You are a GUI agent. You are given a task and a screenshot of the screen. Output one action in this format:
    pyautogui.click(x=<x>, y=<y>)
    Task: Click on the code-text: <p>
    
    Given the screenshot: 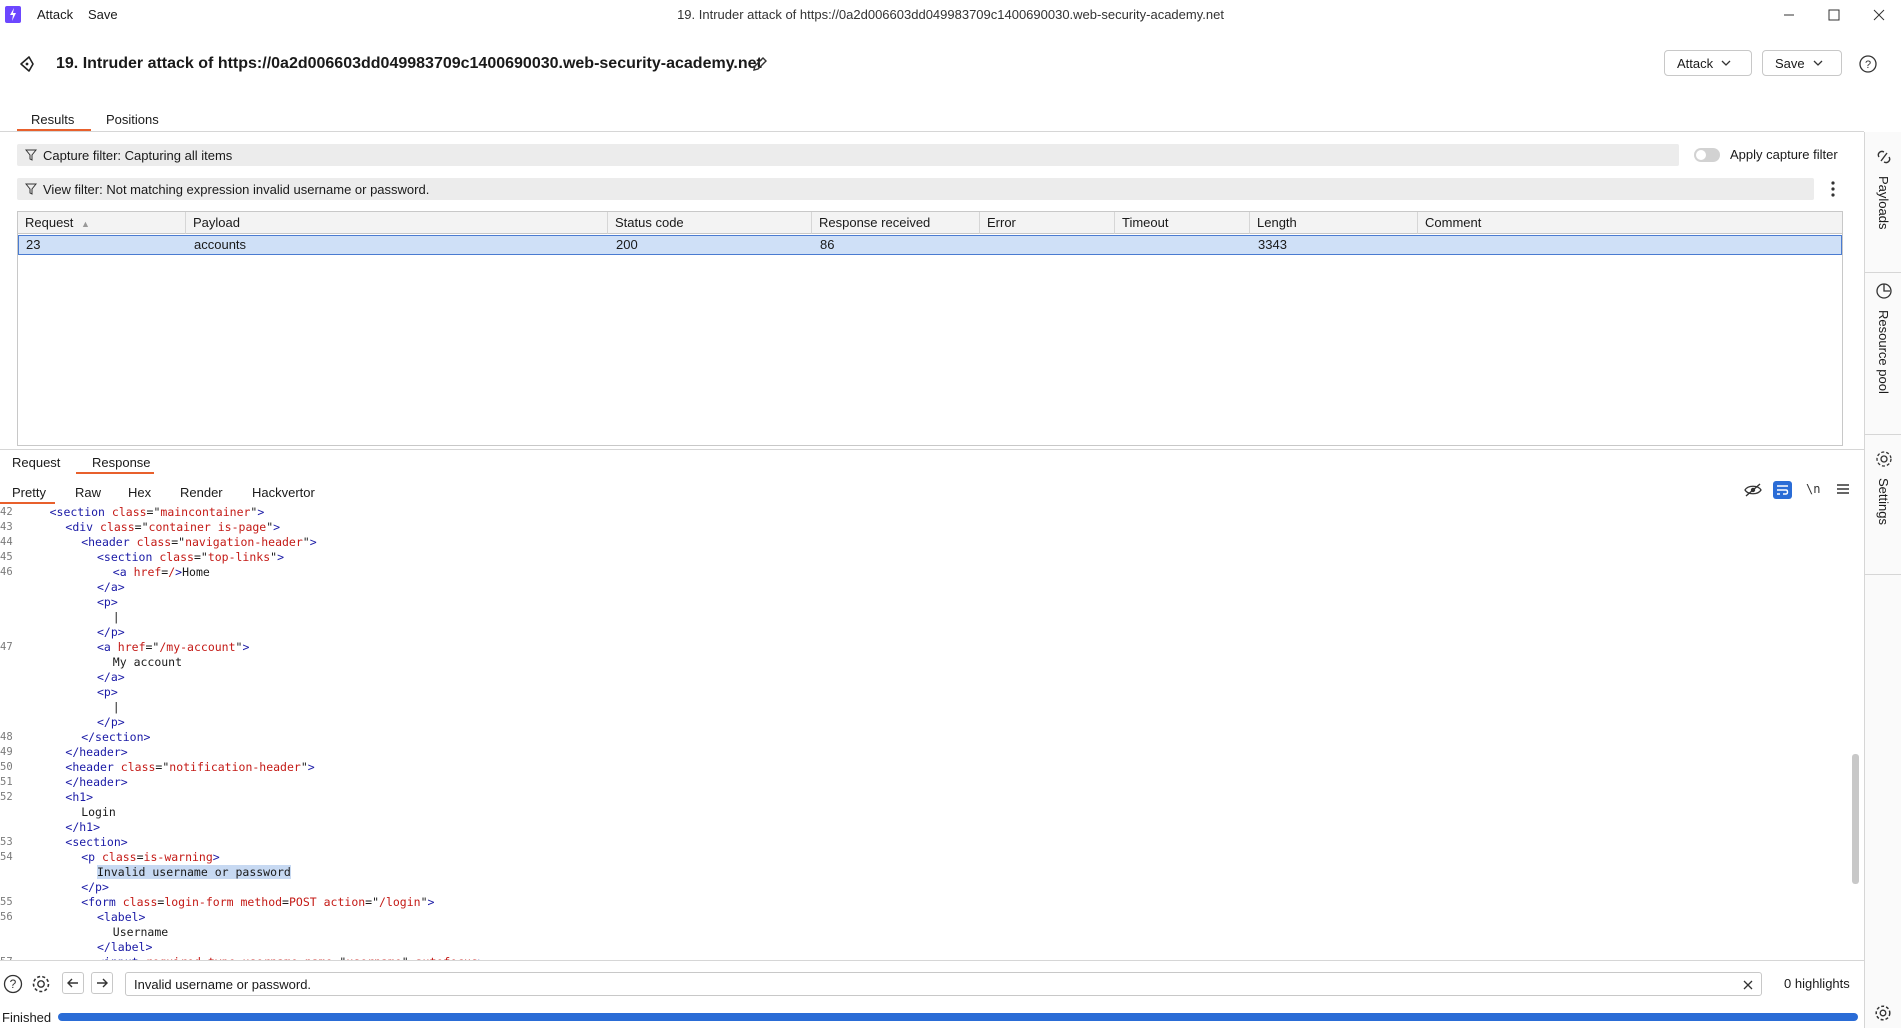 What is the action you would take?
    pyautogui.click(x=107, y=602)
    